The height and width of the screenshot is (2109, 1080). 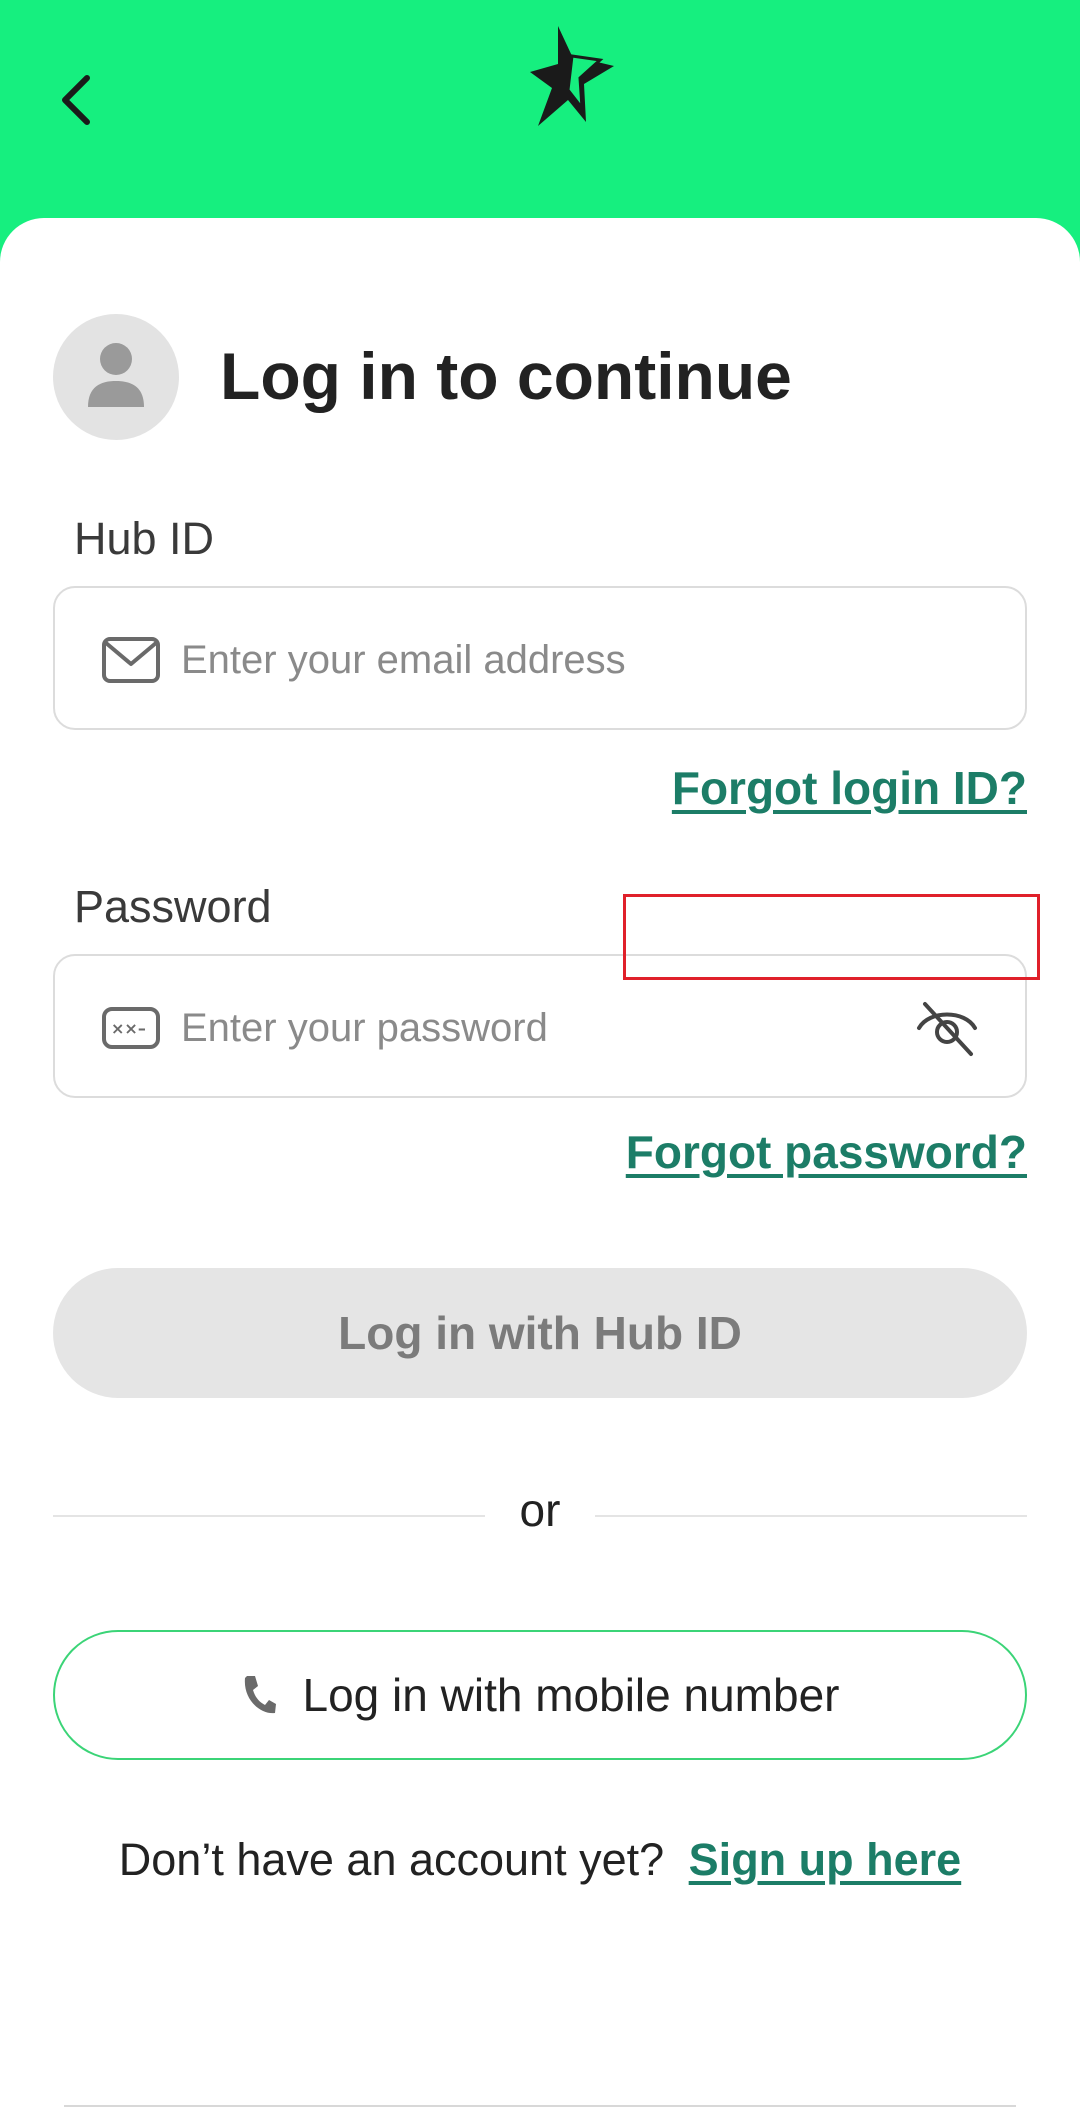 I want to click on password-field-icon: ××–, so click(x=131, y=1028).